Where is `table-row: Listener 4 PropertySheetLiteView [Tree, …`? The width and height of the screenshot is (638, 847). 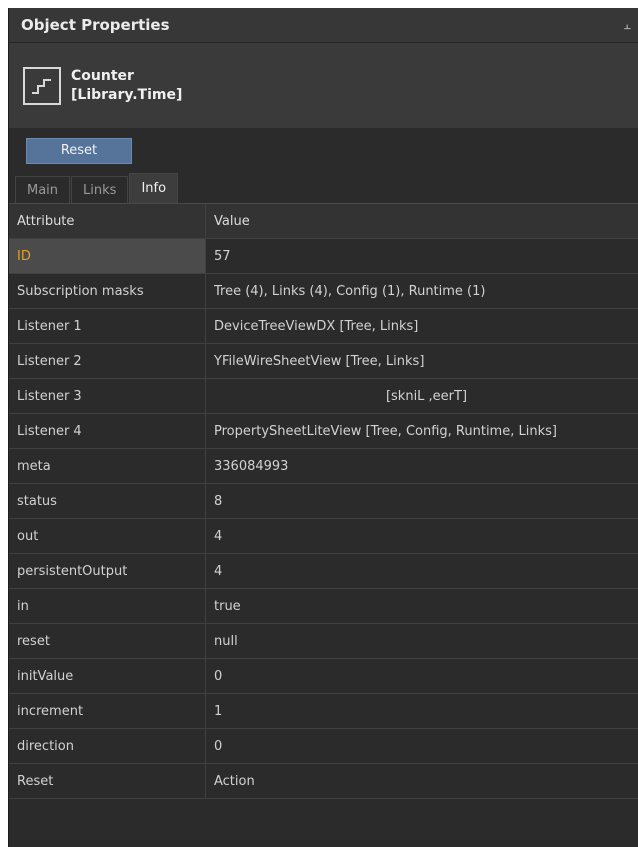
table-row: Listener 4 PropertySheetLiteView [Tree, … is located at coordinates (323, 431).